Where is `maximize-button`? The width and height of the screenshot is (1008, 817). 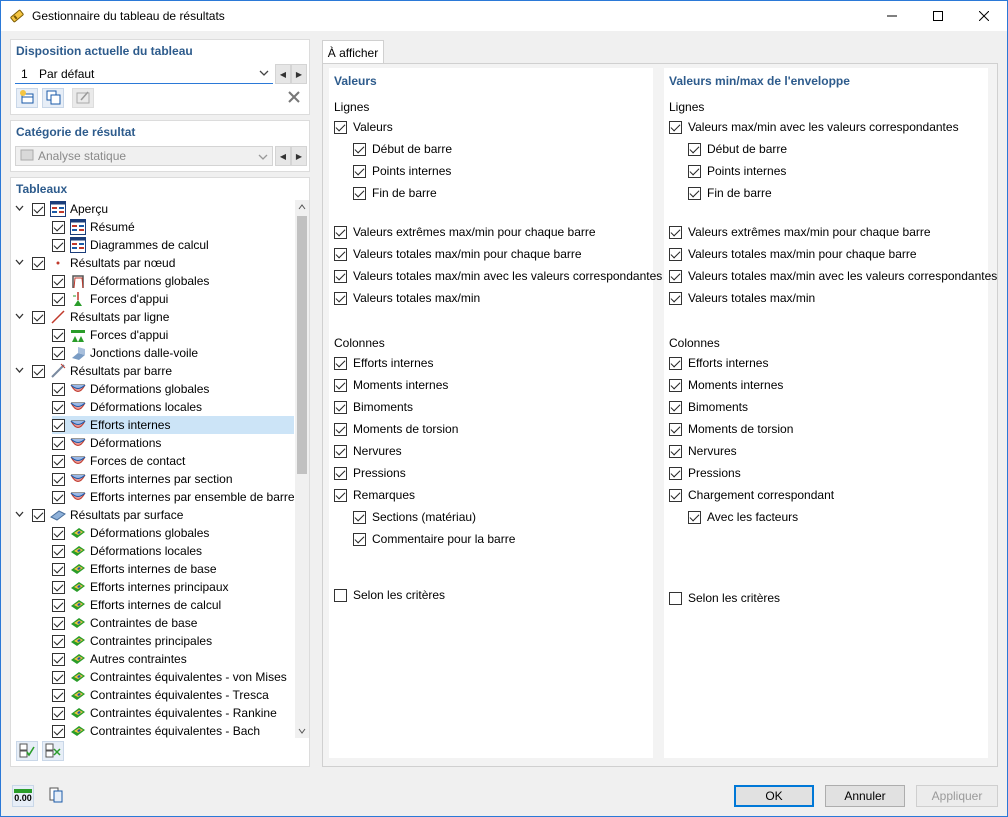 maximize-button is located at coordinates (938, 16).